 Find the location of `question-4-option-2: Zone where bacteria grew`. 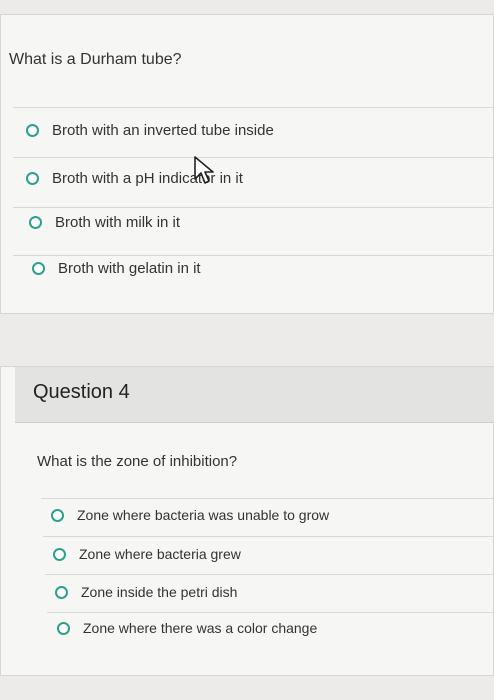

question-4-option-2: Zone where bacteria grew is located at coordinates (147, 554).